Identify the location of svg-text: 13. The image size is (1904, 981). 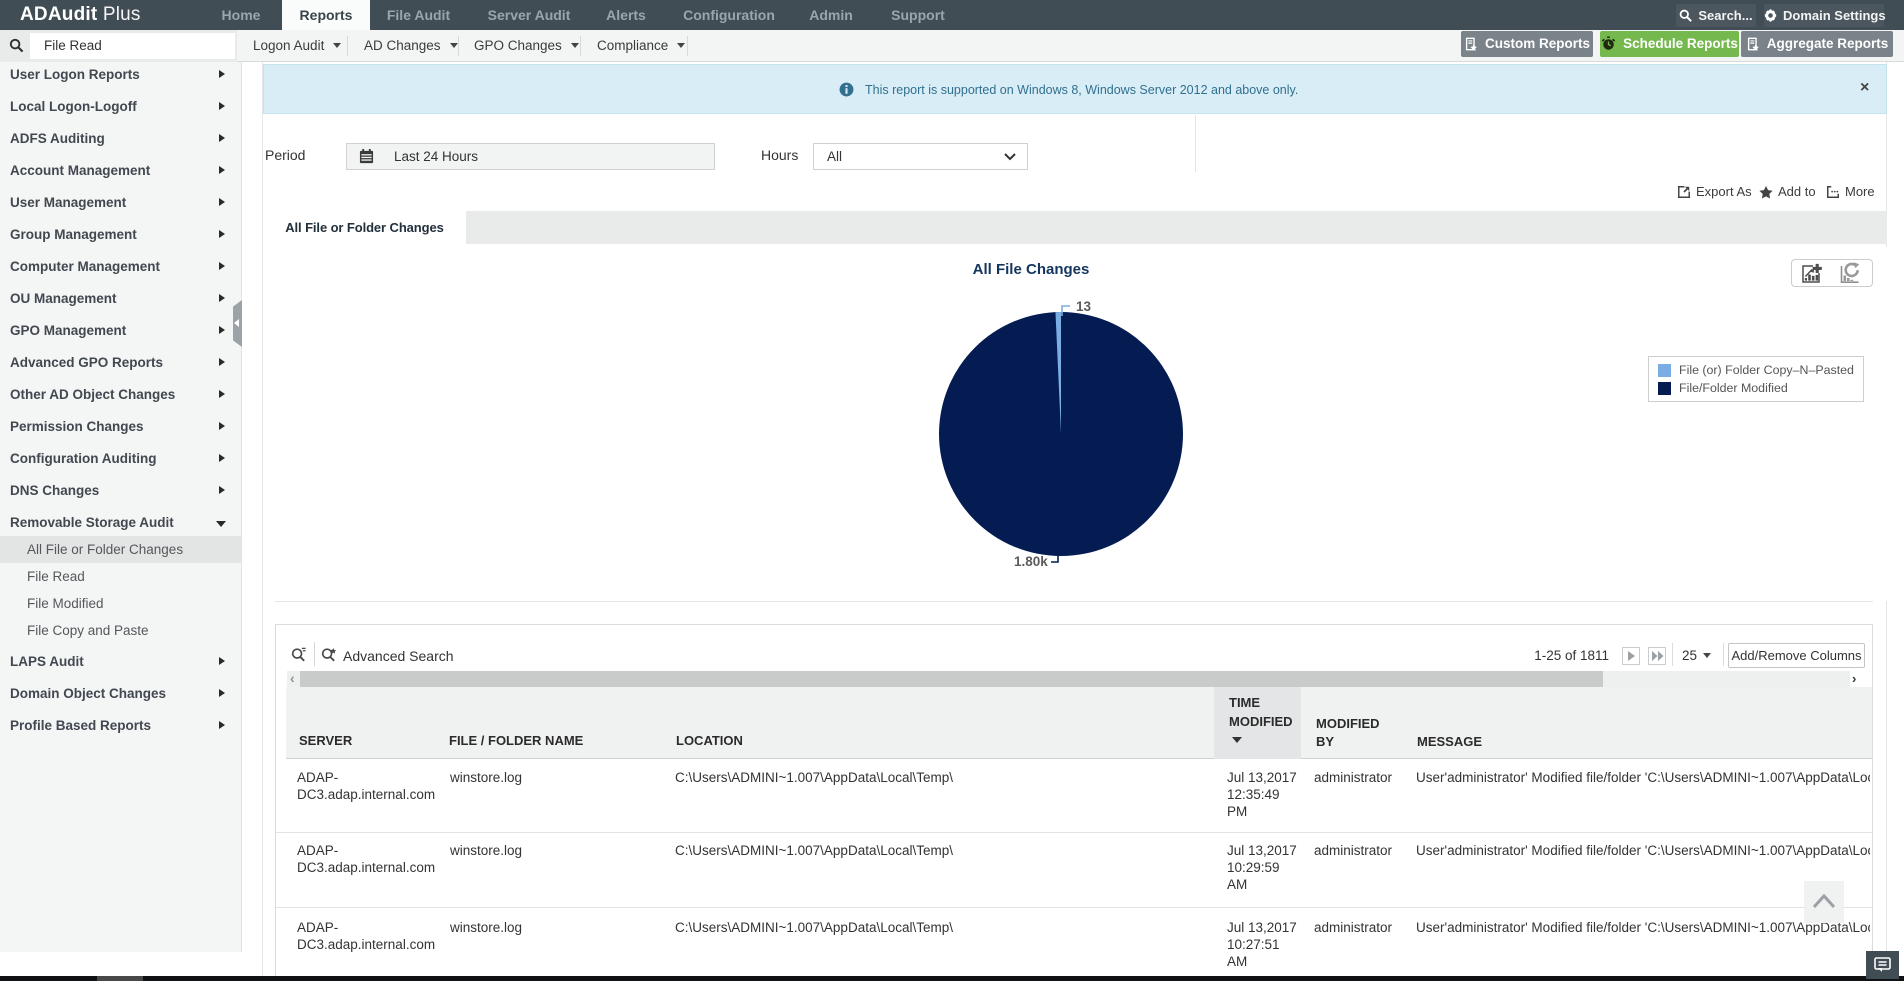
(1084, 306).